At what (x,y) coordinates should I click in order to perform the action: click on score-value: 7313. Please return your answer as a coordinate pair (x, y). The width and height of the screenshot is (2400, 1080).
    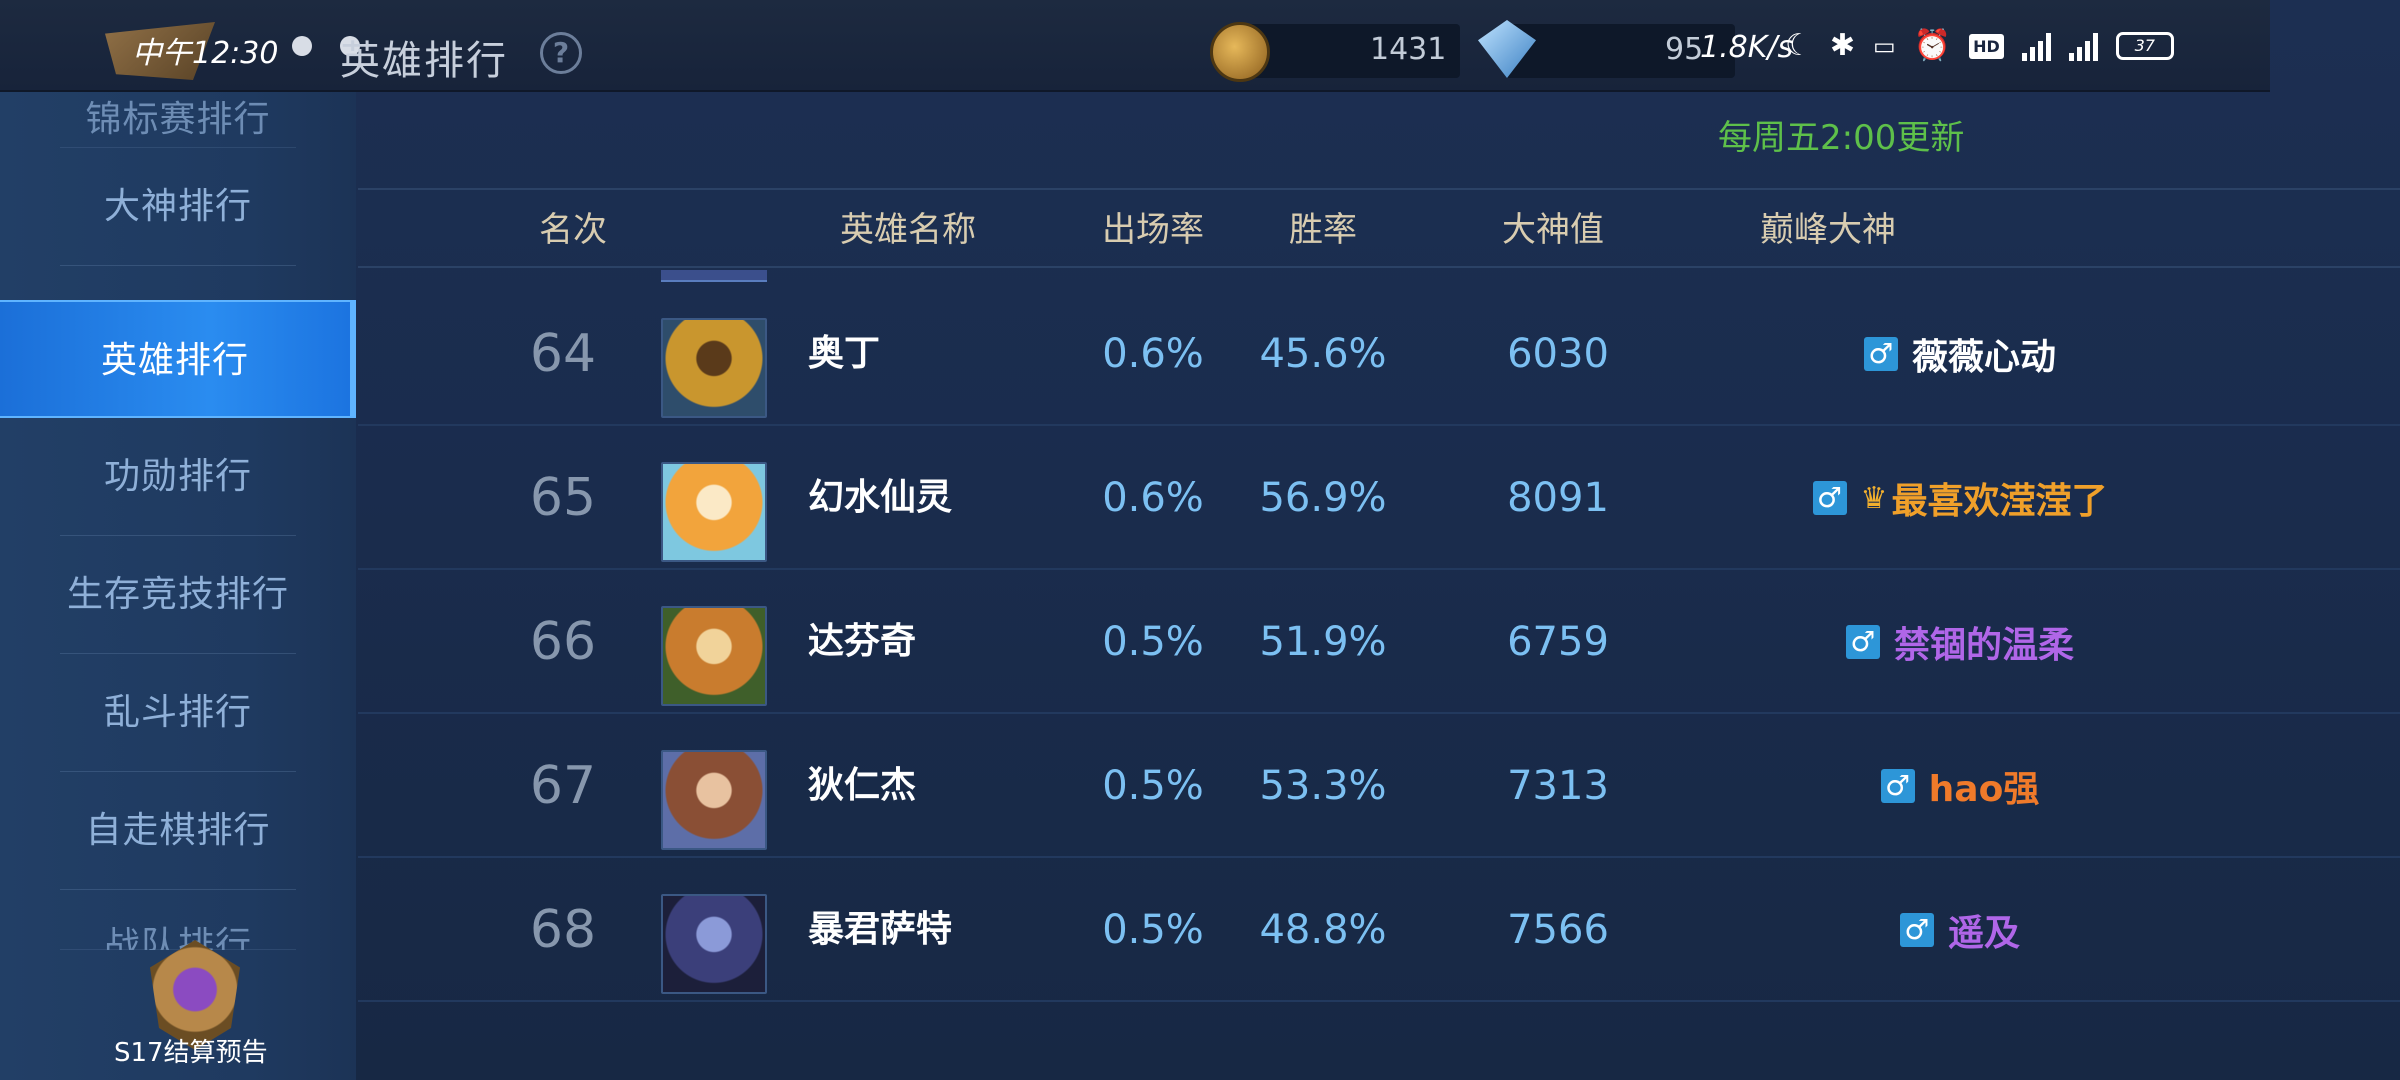
    Looking at the image, I should click on (1558, 786).